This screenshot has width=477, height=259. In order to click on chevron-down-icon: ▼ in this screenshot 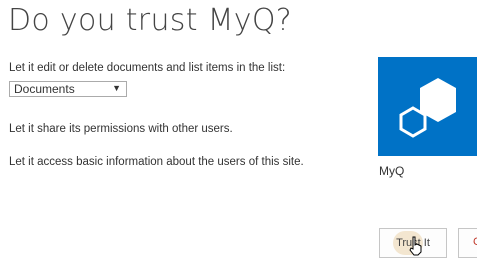, I will do `click(116, 88)`.